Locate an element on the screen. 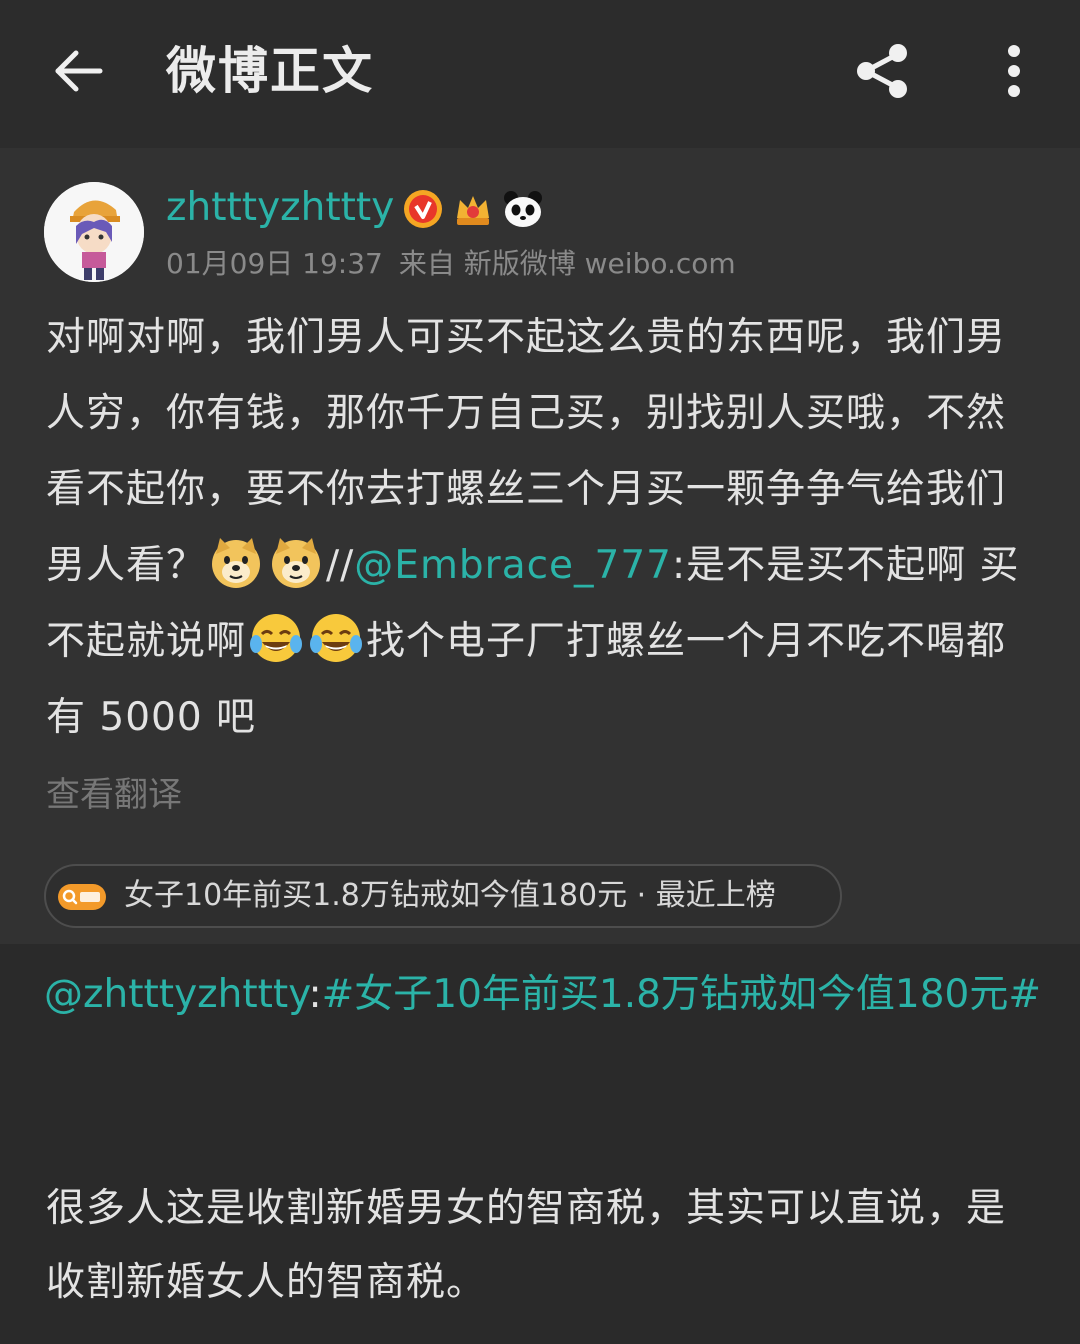 Image resolution: width=1080 pixels, height=1344 pixels. repost-comment-text: 很多人这是收割新婚男女的智商税，其实可以直说，是收割新婚女人的智商税。 is located at coordinates (526, 1245).